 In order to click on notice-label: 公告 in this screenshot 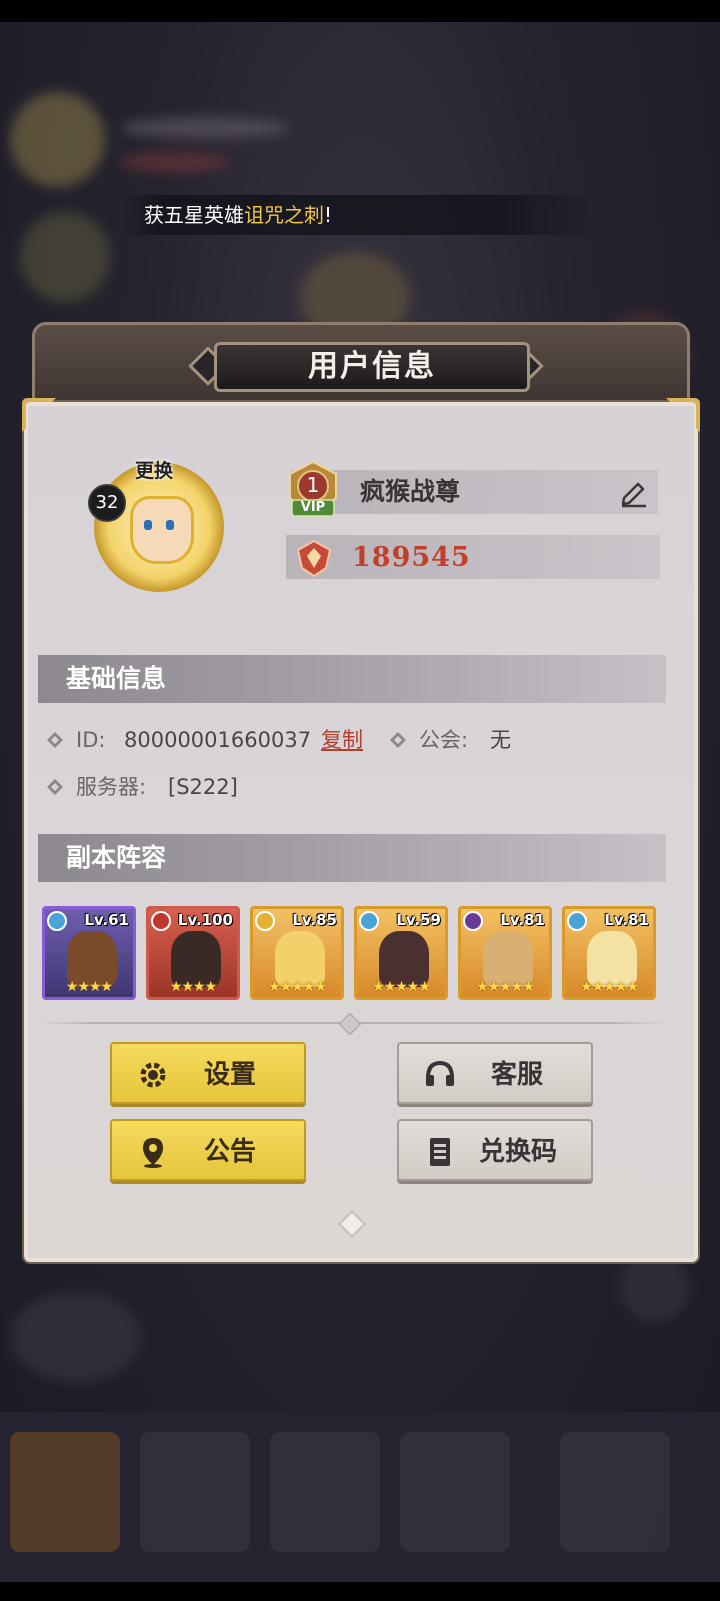, I will do `click(230, 1152)`.